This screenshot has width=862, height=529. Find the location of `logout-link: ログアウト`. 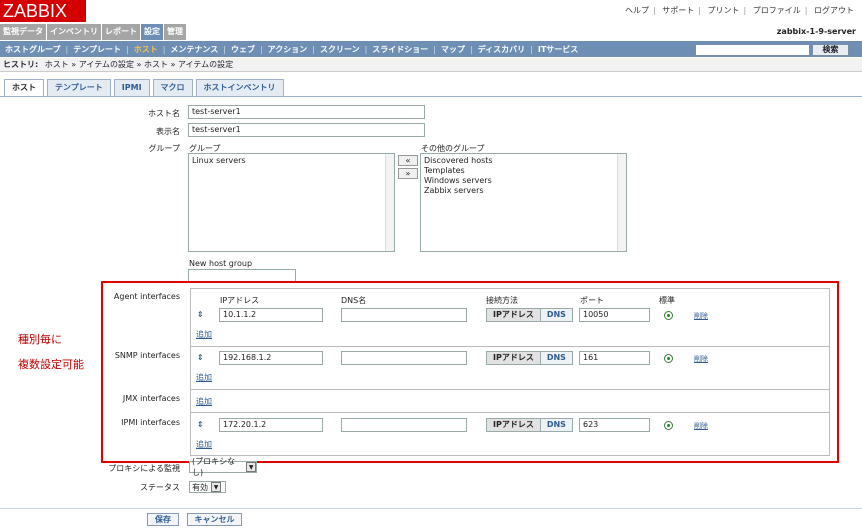

logout-link: ログアウト is located at coordinates (834, 10).